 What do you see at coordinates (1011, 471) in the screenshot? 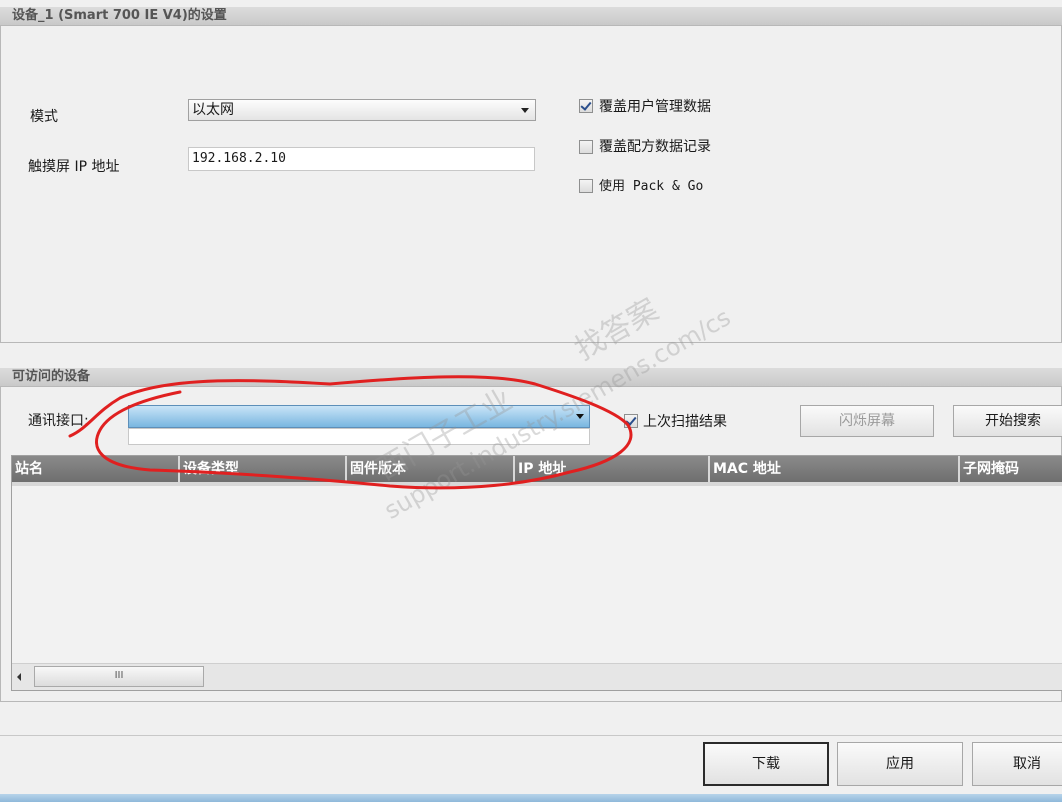
I see `column-header-subnet: 子网掩码` at bounding box center [1011, 471].